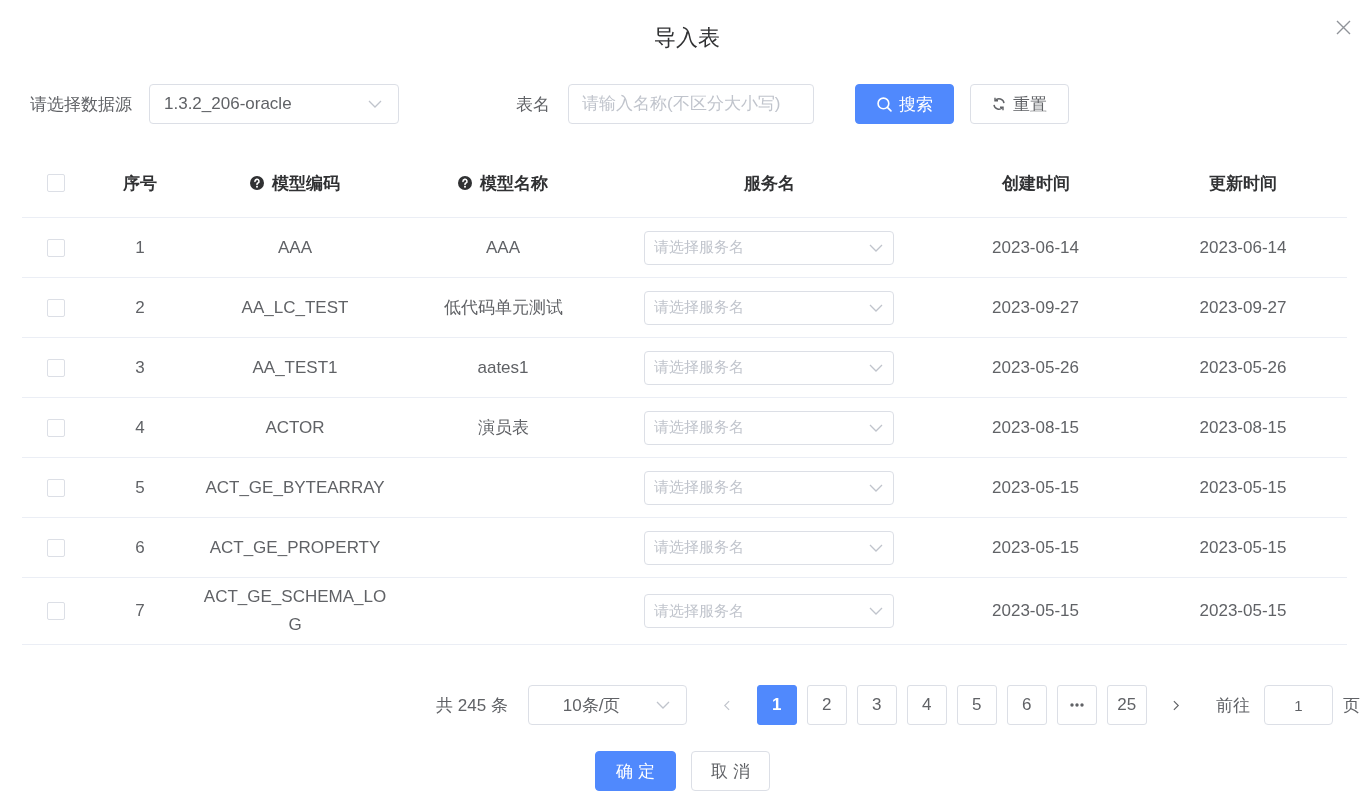  I want to click on page-unit-label: 页, so click(1351, 705).